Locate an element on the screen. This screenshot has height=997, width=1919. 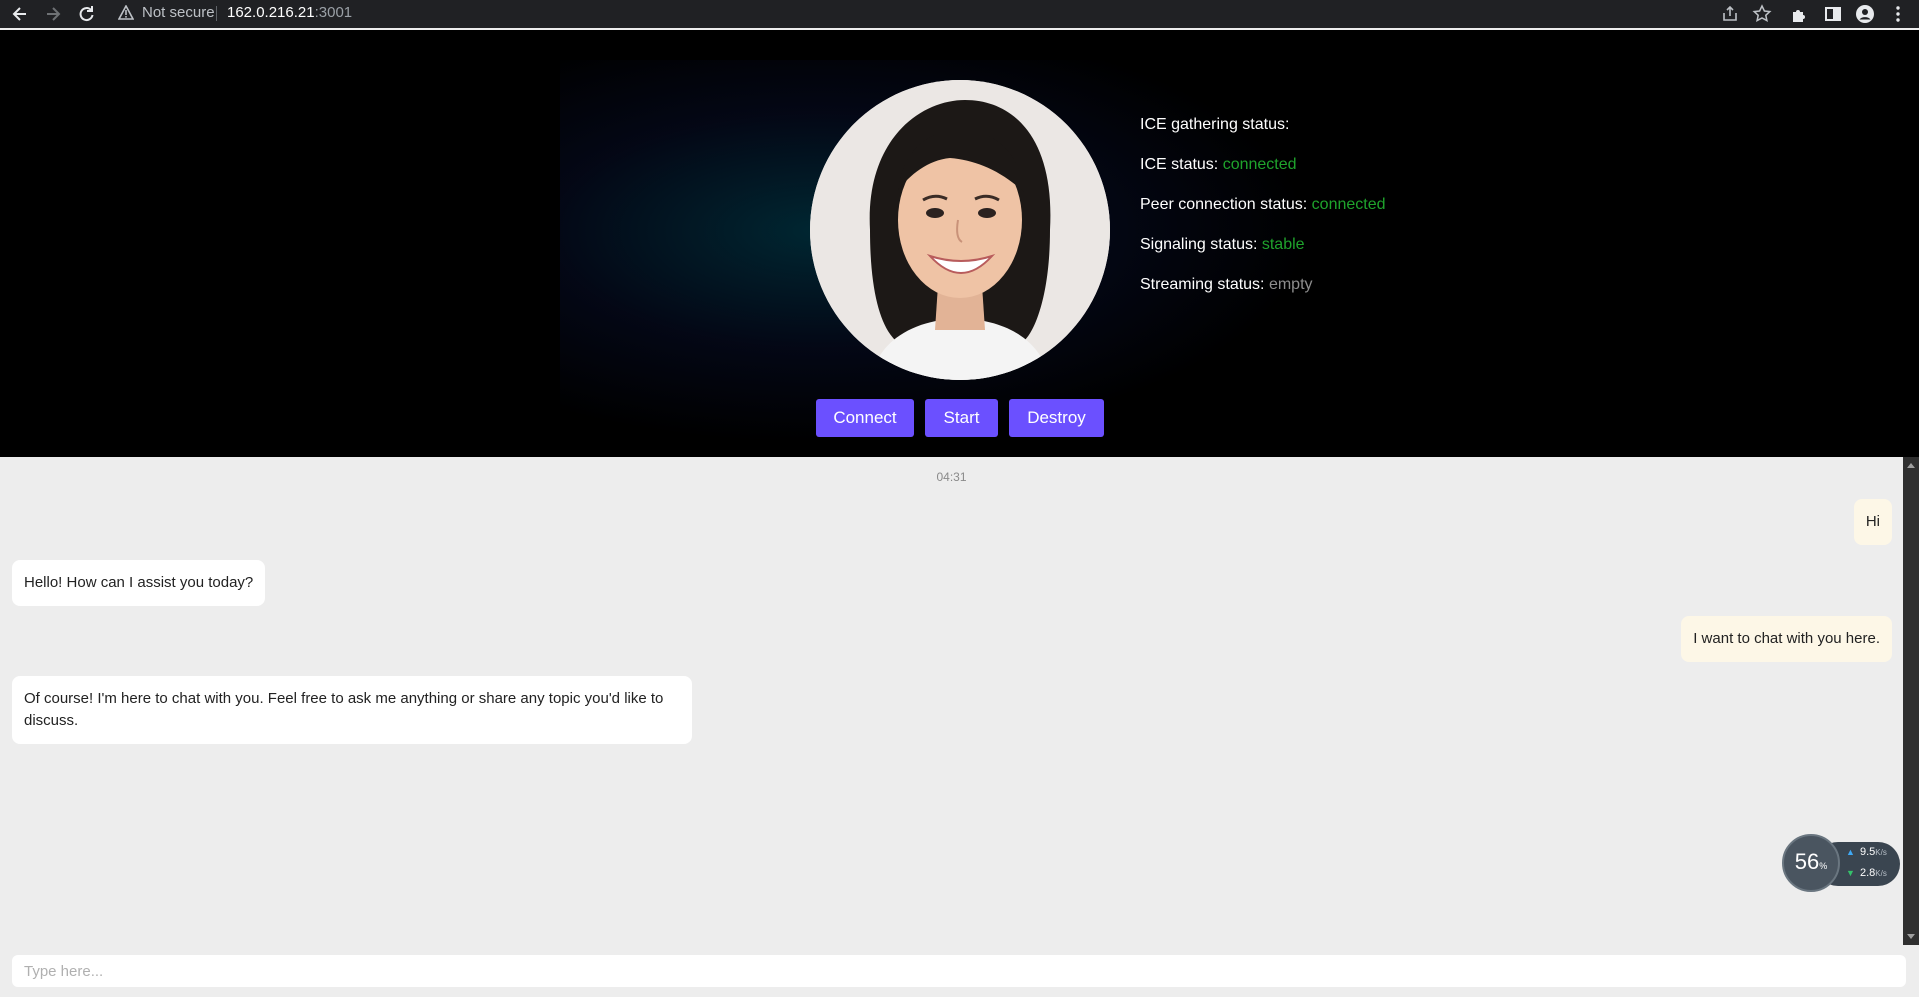
message-composer is located at coordinates (959, 971).